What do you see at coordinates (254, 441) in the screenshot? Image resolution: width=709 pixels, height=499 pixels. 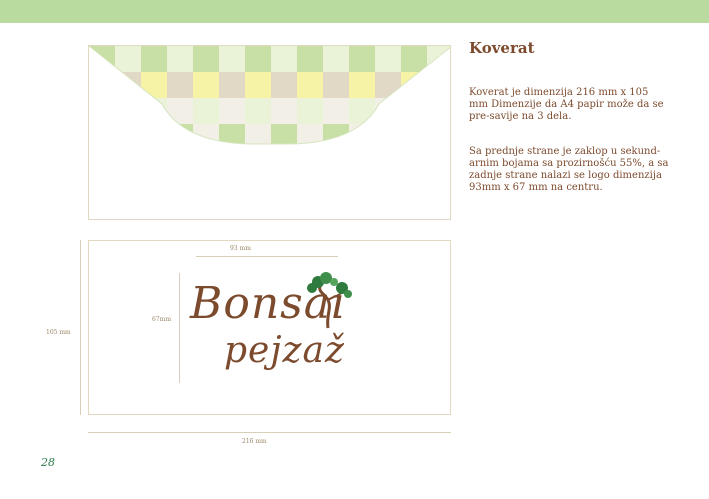 I see `envelope-width-label: 216 mm` at bounding box center [254, 441].